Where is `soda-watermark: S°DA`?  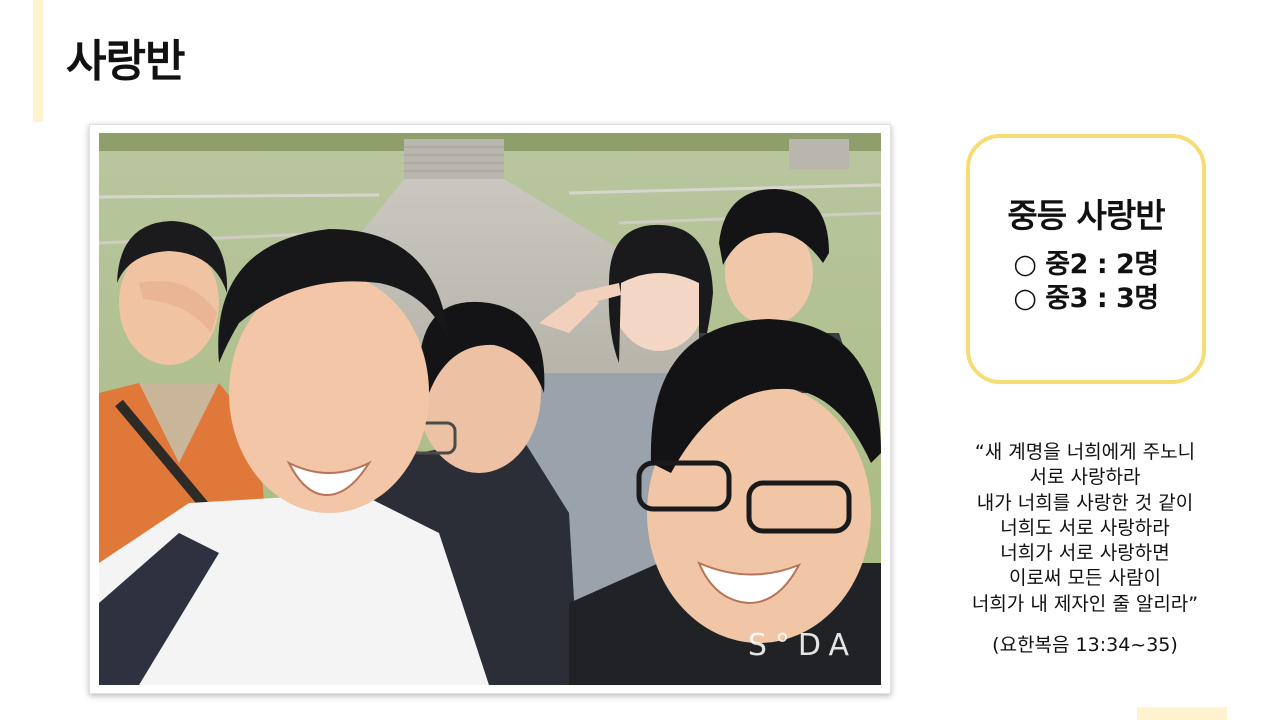 soda-watermark: S°DA is located at coordinates (802, 645).